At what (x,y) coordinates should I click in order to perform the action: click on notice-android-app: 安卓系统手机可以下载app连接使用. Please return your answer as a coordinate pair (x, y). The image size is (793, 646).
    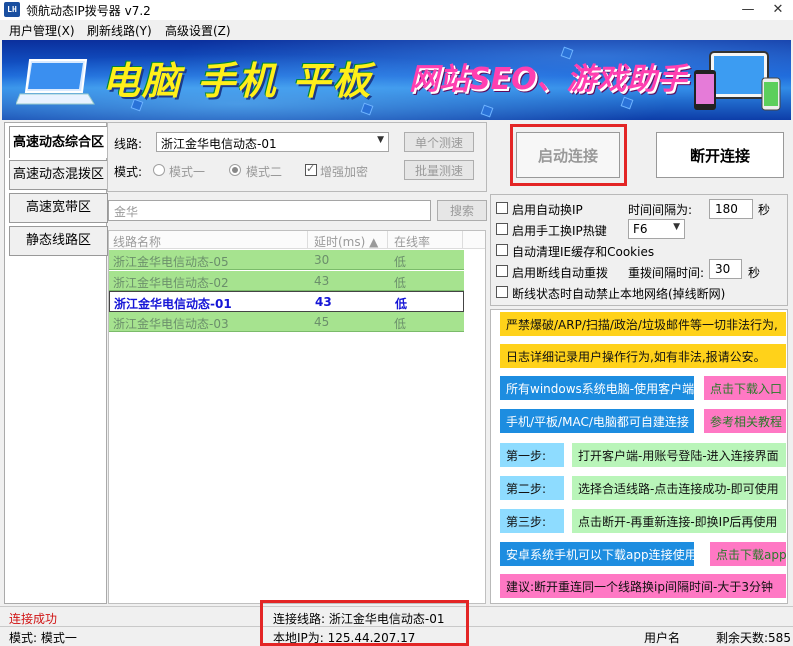
    Looking at the image, I should click on (598, 554).